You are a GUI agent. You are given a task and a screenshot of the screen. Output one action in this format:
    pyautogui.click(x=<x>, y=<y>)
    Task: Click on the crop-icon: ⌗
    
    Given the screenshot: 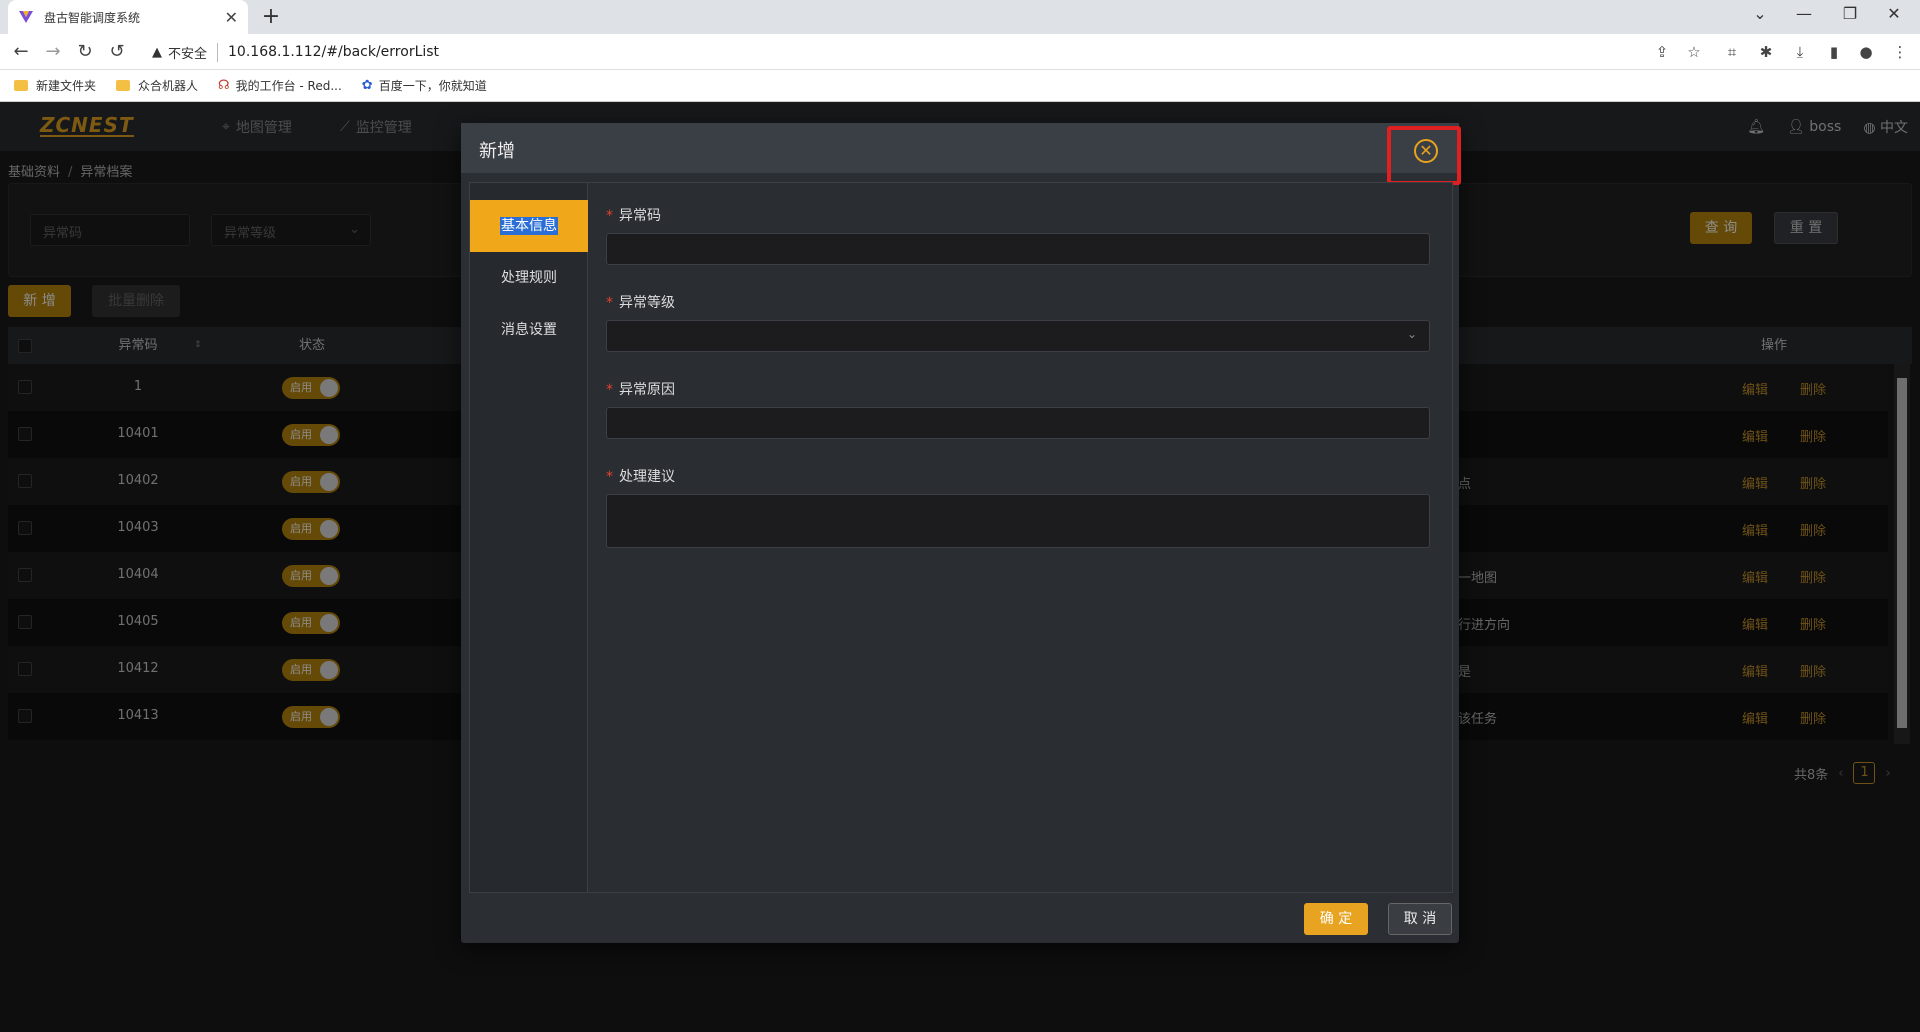 What is the action you would take?
    pyautogui.click(x=1732, y=52)
    